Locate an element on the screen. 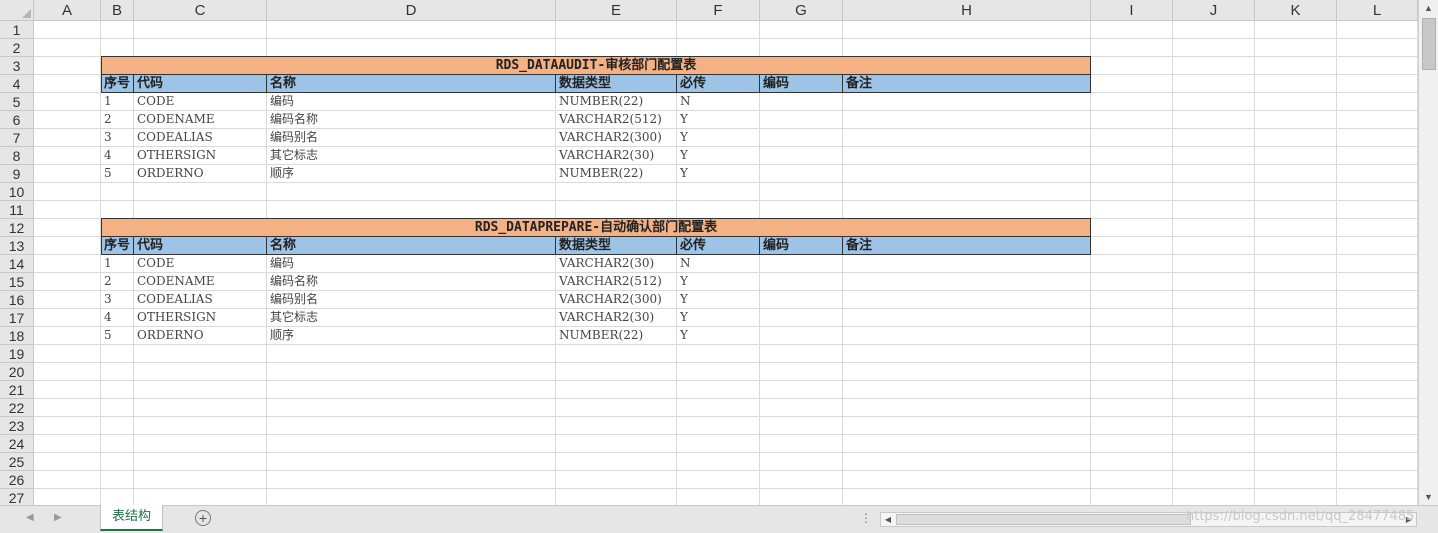 The width and height of the screenshot is (1438, 533). column-header: A is located at coordinates (67, 10).